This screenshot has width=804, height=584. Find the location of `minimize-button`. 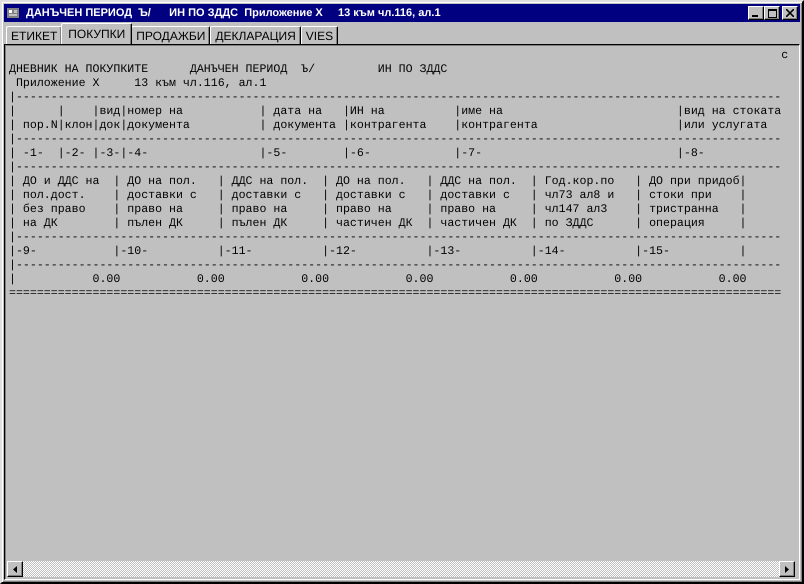

minimize-button is located at coordinates (756, 13).